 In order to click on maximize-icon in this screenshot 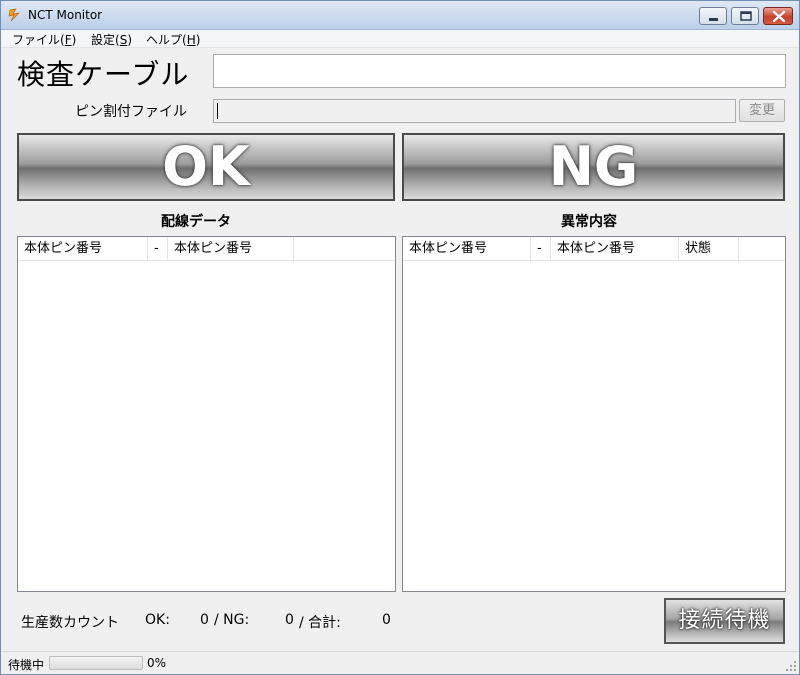, I will do `click(746, 16)`.